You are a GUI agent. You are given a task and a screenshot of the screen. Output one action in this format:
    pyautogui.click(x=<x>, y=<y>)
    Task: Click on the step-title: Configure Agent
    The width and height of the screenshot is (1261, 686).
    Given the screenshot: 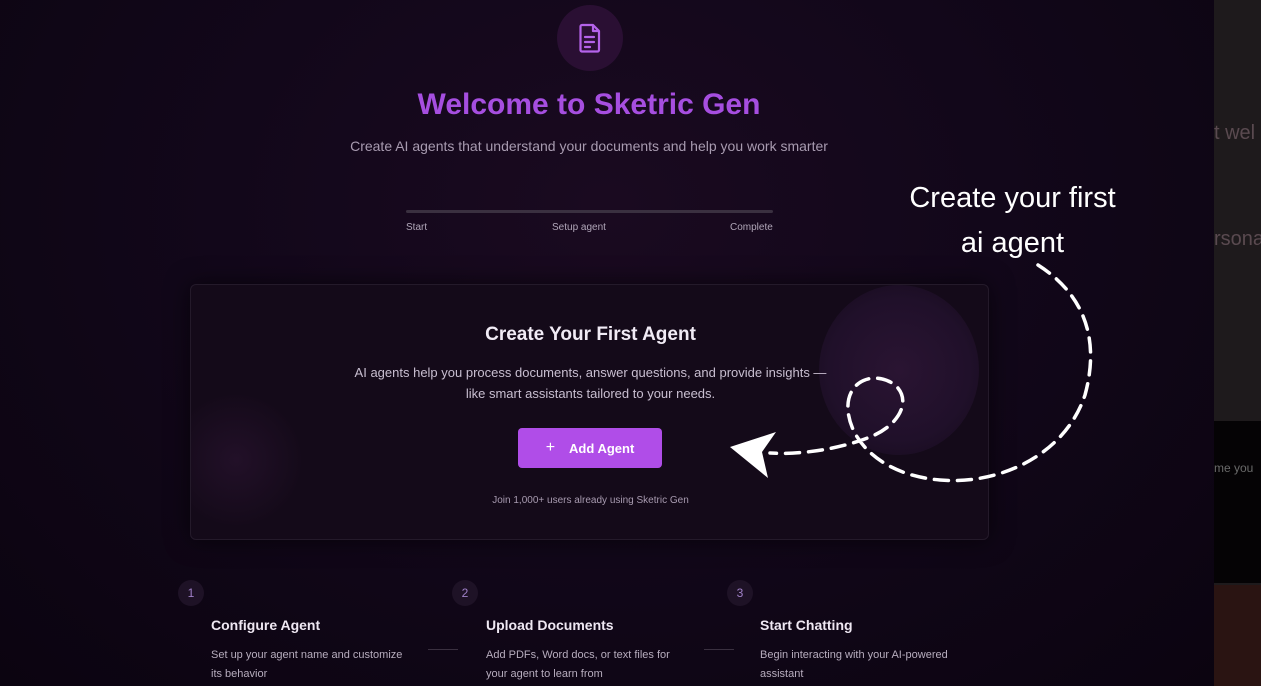 What is the action you would take?
    pyautogui.click(x=266, y=625)
    